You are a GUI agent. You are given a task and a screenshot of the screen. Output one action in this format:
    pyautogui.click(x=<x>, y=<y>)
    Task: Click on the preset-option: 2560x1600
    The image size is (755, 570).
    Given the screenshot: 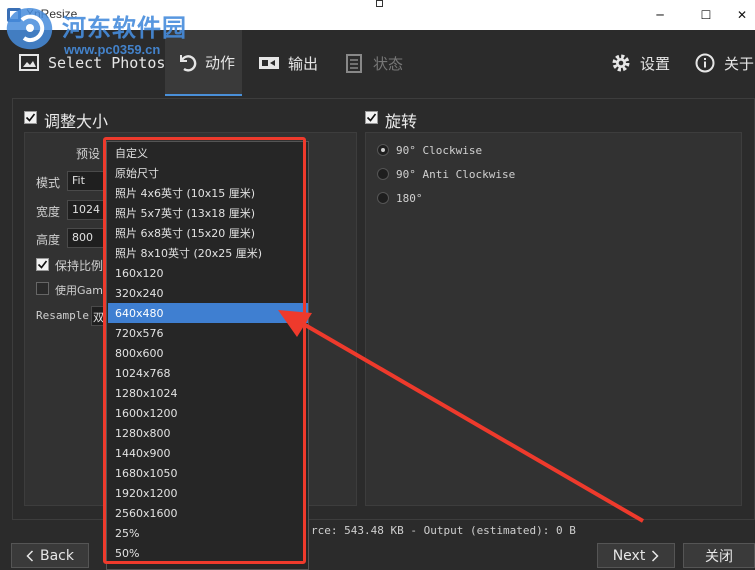 What is the action you would take?
    pyautogui.click(x=208, y=513)
    